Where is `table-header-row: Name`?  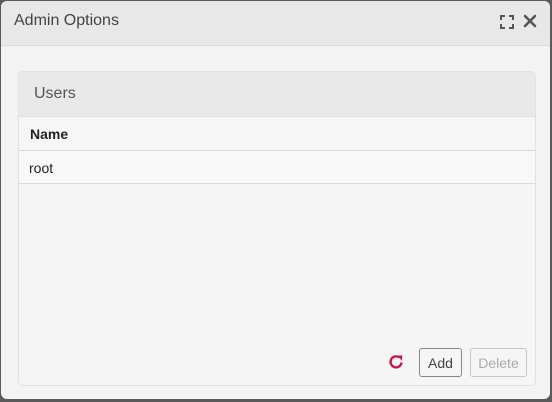
table-header-row: Name is located at coordinates (277, 134).